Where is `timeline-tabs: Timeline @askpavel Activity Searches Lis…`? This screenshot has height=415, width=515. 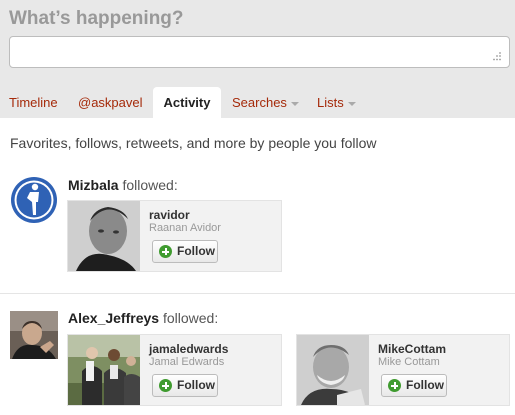
timeline-tabs: Timeline @askpavel Activity Searches Lis… is located at coordinates (257, 102).